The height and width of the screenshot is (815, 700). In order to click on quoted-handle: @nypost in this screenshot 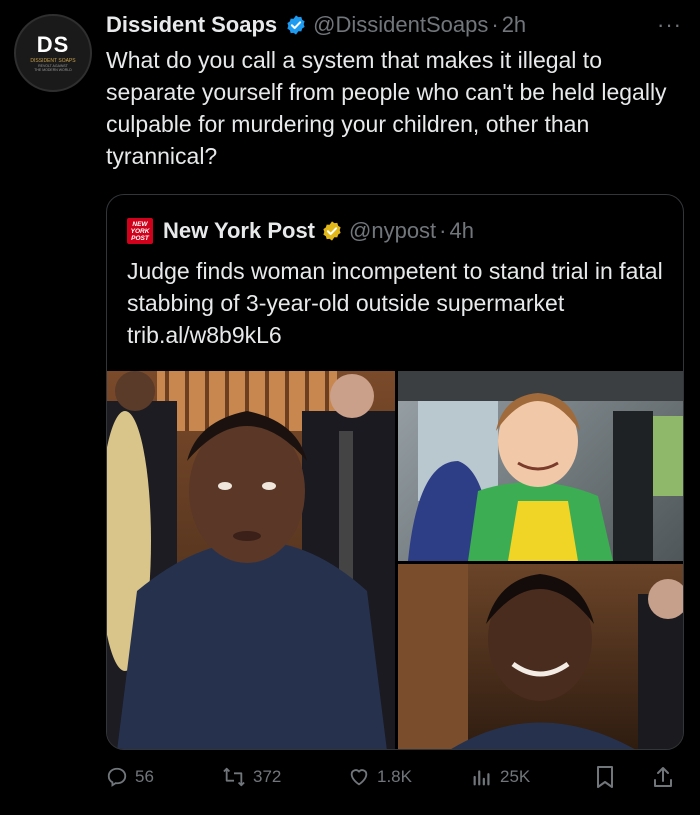, I will do `click(392, 231)`.